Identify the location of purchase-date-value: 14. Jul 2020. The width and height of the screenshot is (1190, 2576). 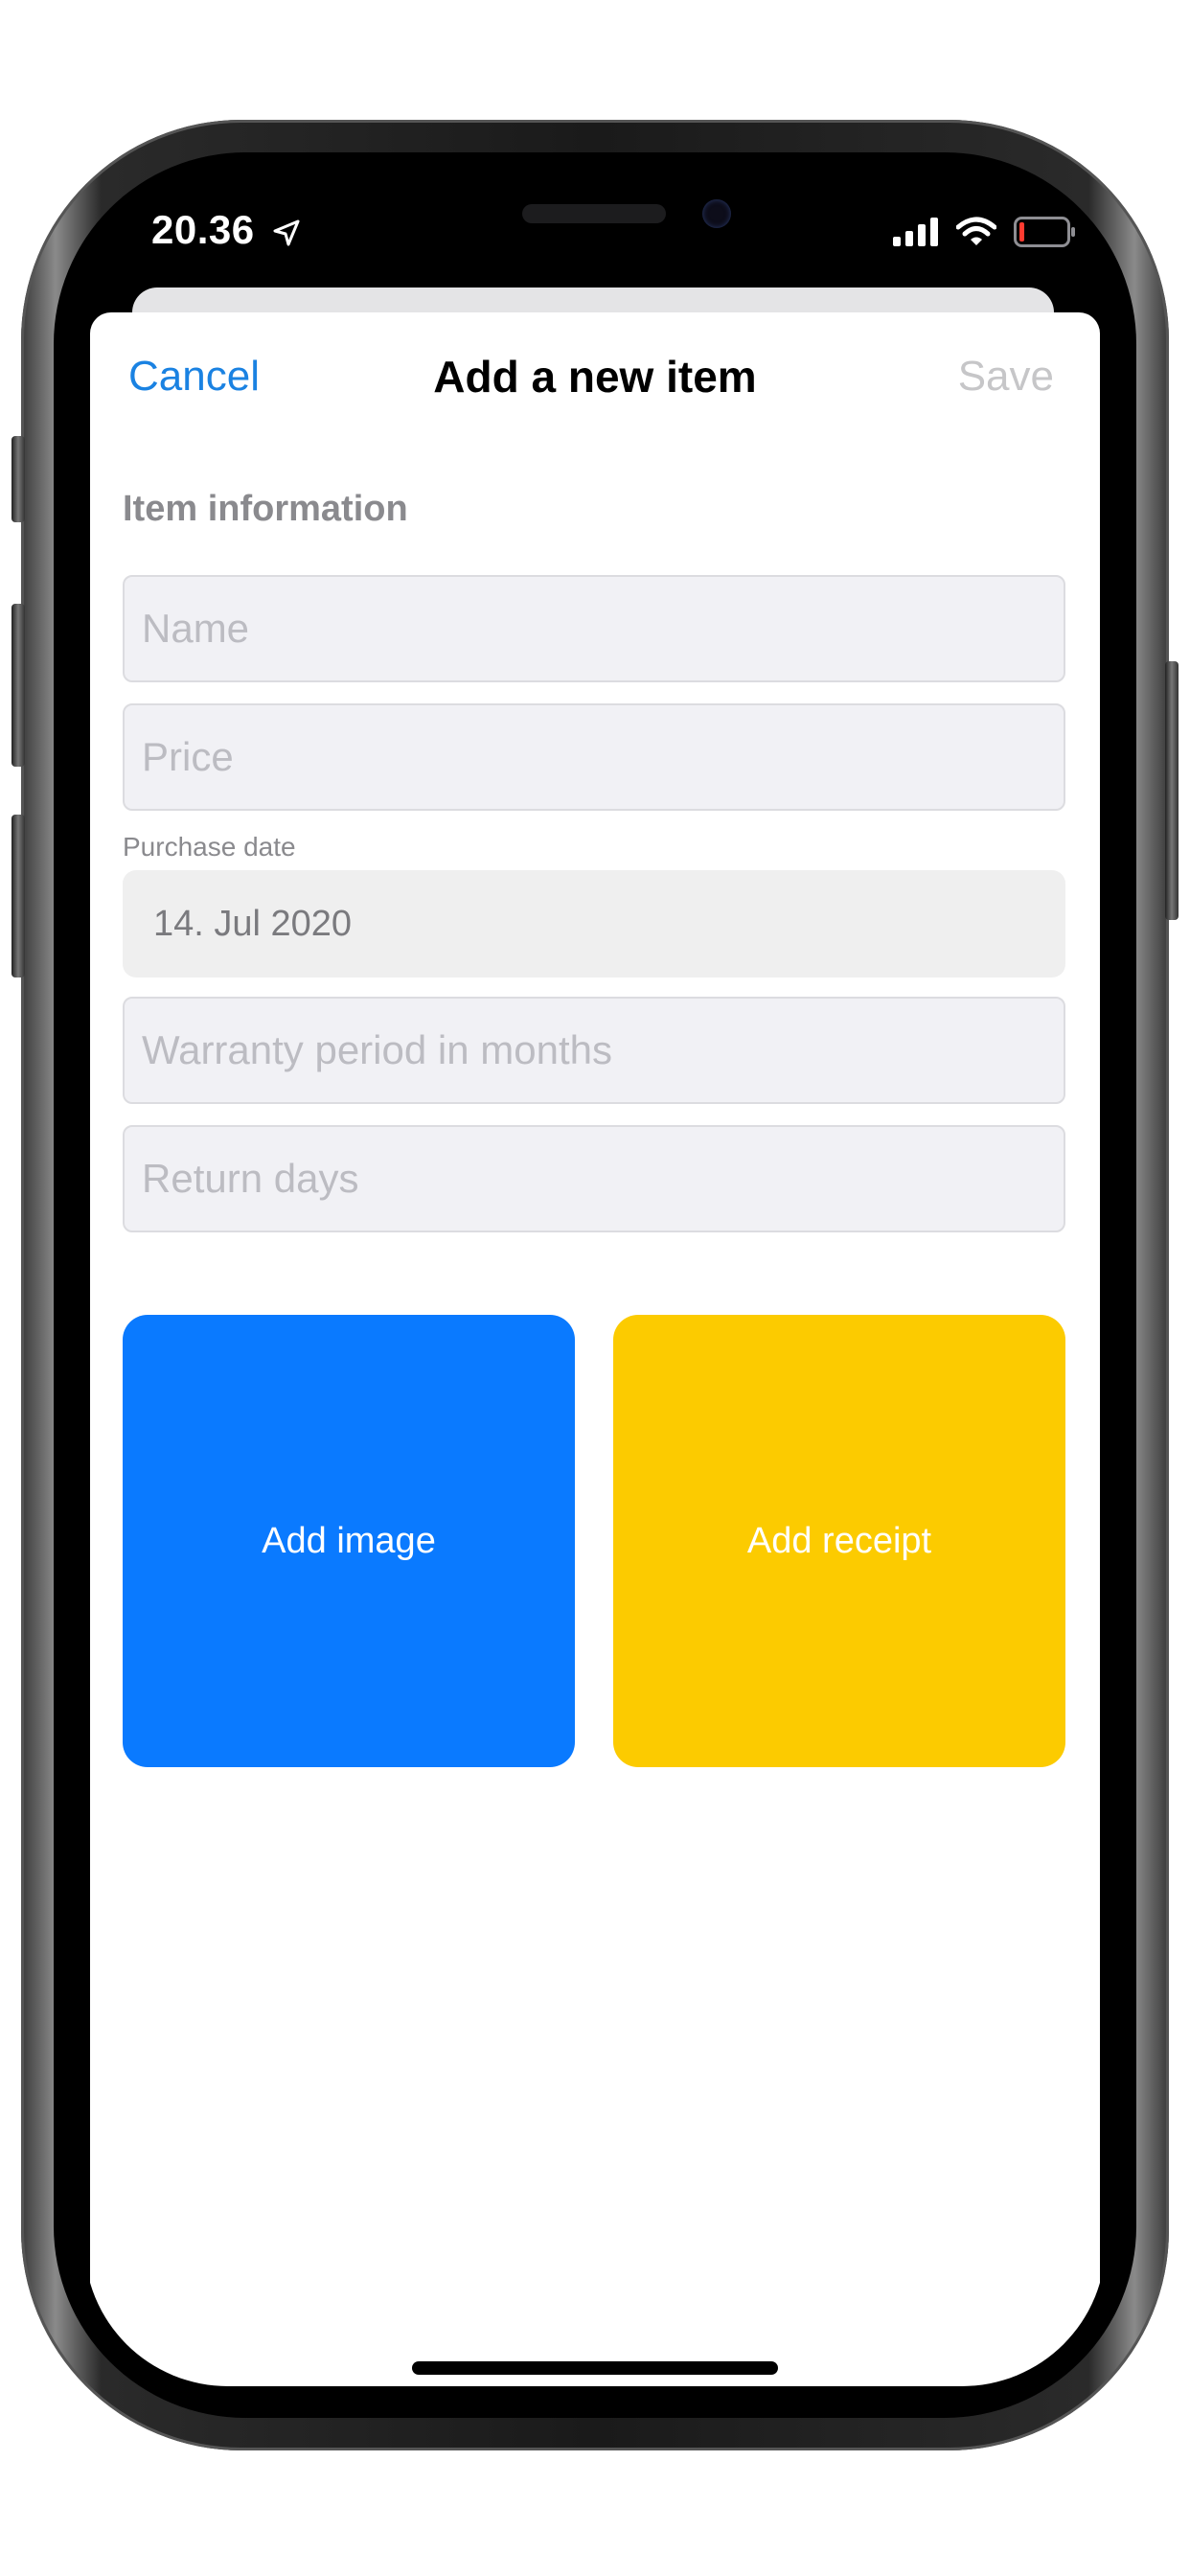
(253, 923).